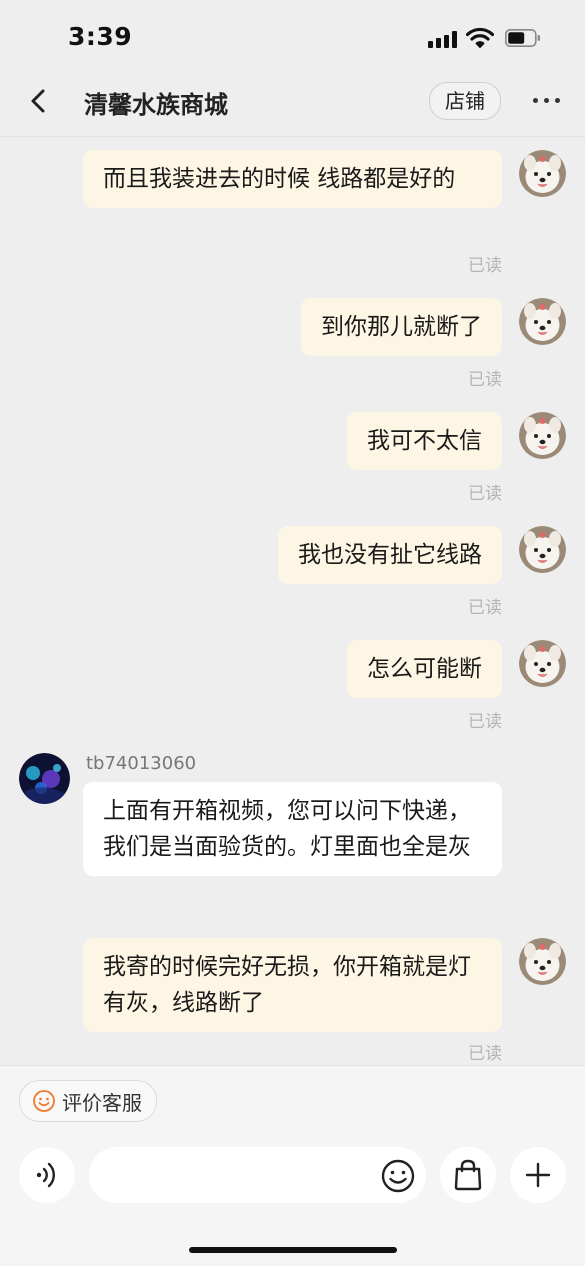 The image size is (585, 1266). I want to click on message-text: 上面有开箱视频，您可以问下快递，我们是当面验货的。灯里面也全是灰, so click(287, 829).